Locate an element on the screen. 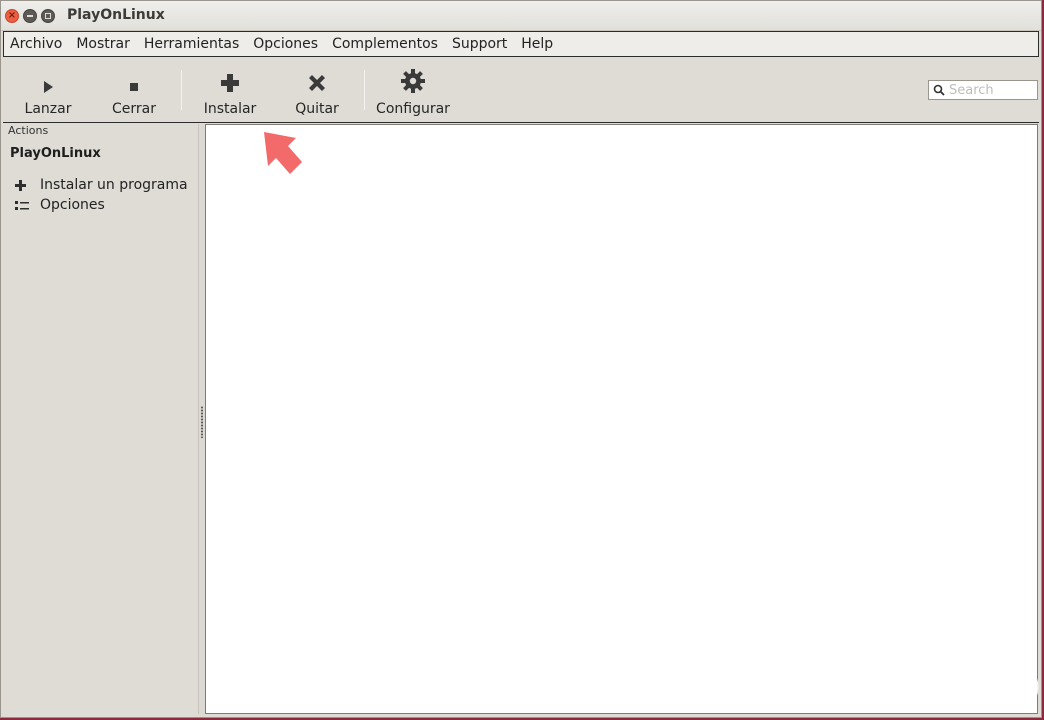 This screenshot has width=1044, height=720. sidebar-item-opciones: Opciones is located at coordinates (100, 205).